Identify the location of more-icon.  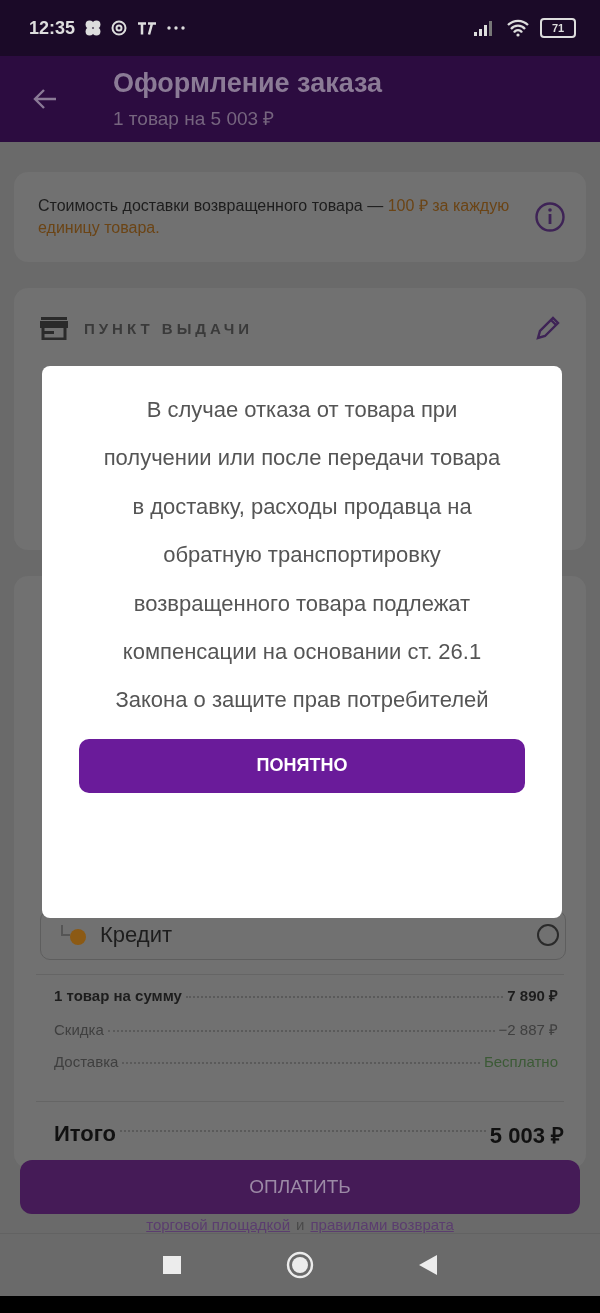
(176, 28).